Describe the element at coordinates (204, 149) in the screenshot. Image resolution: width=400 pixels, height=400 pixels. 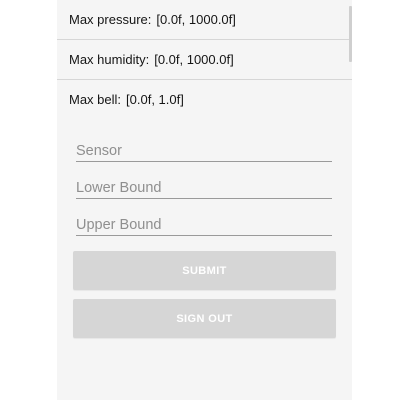
I see `sensor-input: Sensor` at that location.